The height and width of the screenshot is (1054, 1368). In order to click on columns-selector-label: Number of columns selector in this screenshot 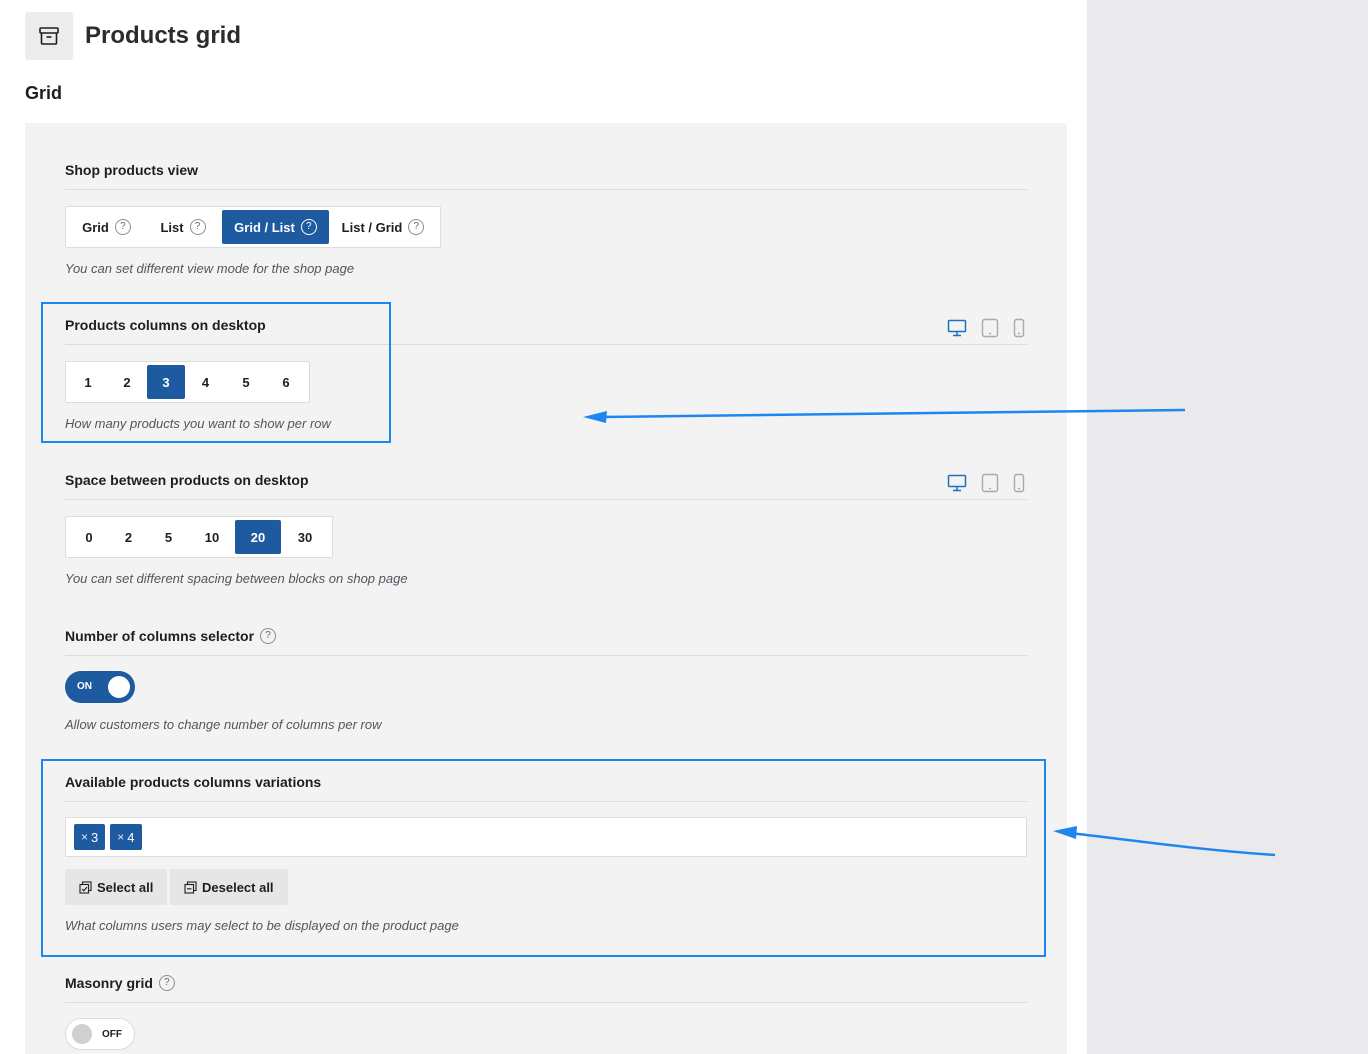, I will do `click(160, 636)`.